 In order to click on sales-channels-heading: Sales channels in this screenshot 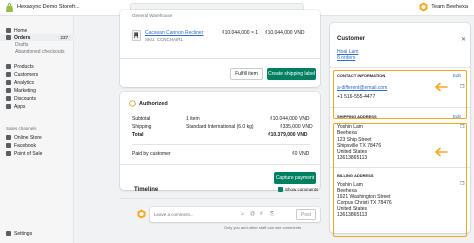, I will do `click(21, 128)`.